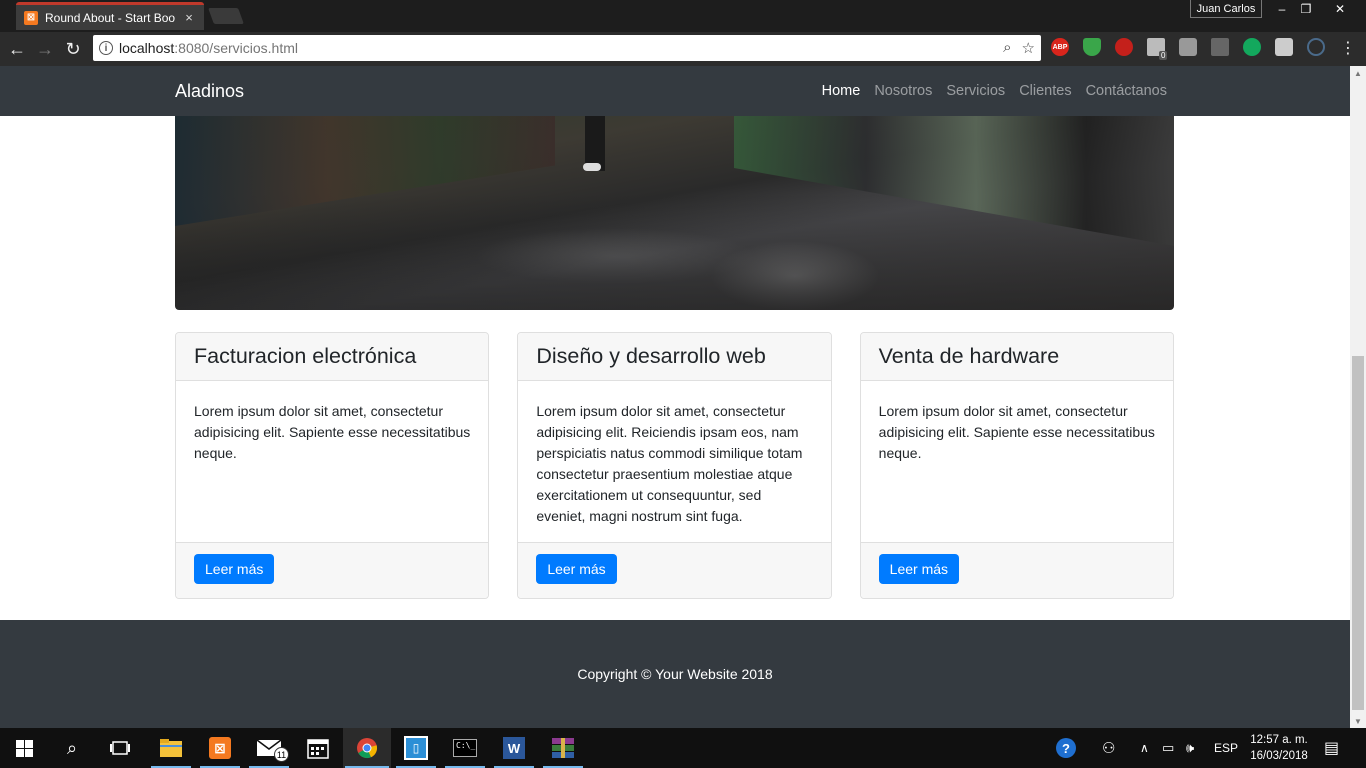 The image size is (1366, 768). What do you see at coordinates (1007, 48) in the screenshot?
I see `zoom-icon: ⌕` at bounding box center [1007, 48].